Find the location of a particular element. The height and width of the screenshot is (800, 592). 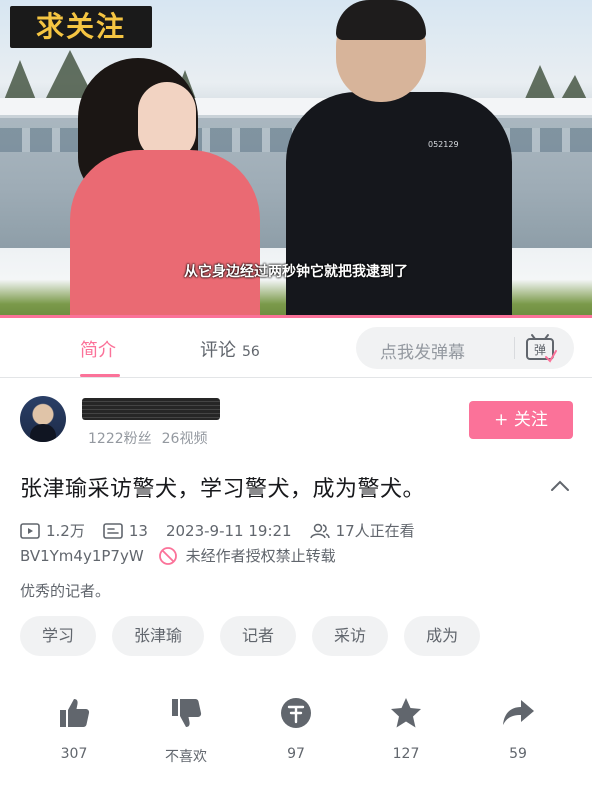

star-icon is located at coordinates (406, 713).